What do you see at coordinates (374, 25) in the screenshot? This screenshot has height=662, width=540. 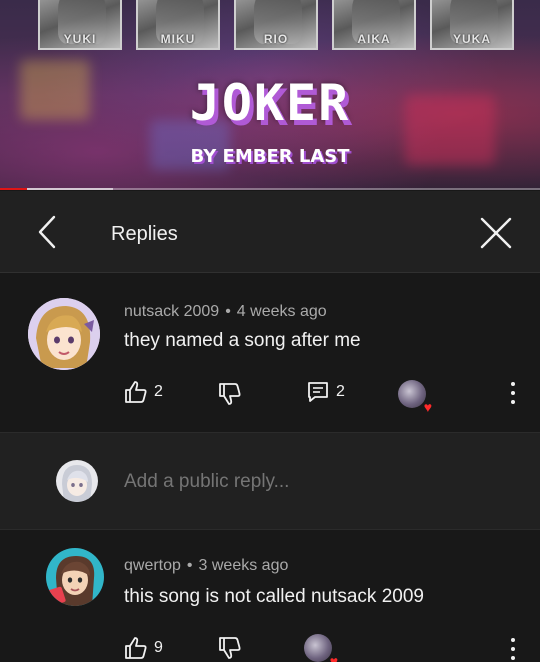 I see `portrait-aika: AIKA` at bounding box center [374, 25].